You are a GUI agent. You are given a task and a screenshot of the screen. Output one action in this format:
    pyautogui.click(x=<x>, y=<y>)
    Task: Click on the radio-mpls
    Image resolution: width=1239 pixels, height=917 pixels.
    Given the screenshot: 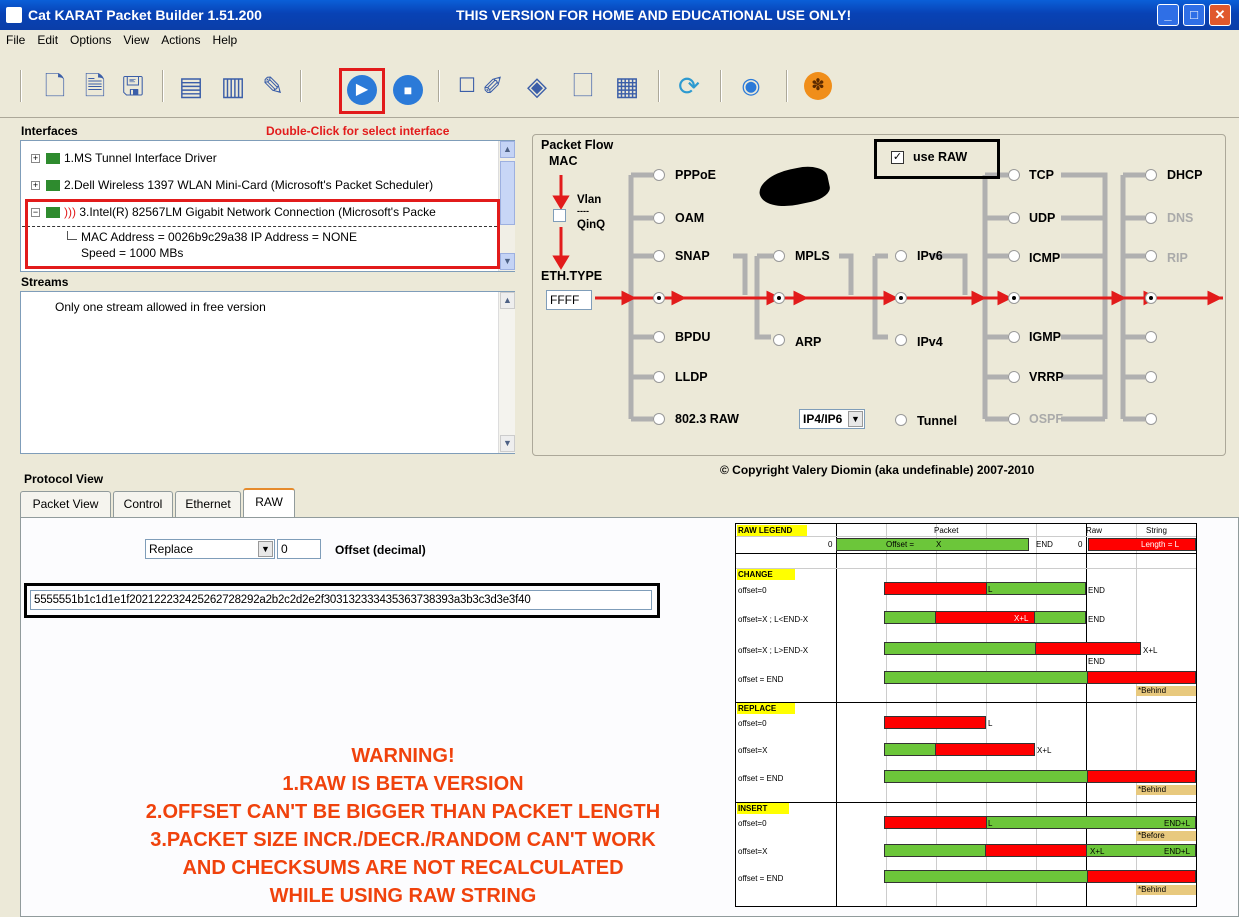 What is the action you would take?
    pyautogui.click(x=779, y=256)
    